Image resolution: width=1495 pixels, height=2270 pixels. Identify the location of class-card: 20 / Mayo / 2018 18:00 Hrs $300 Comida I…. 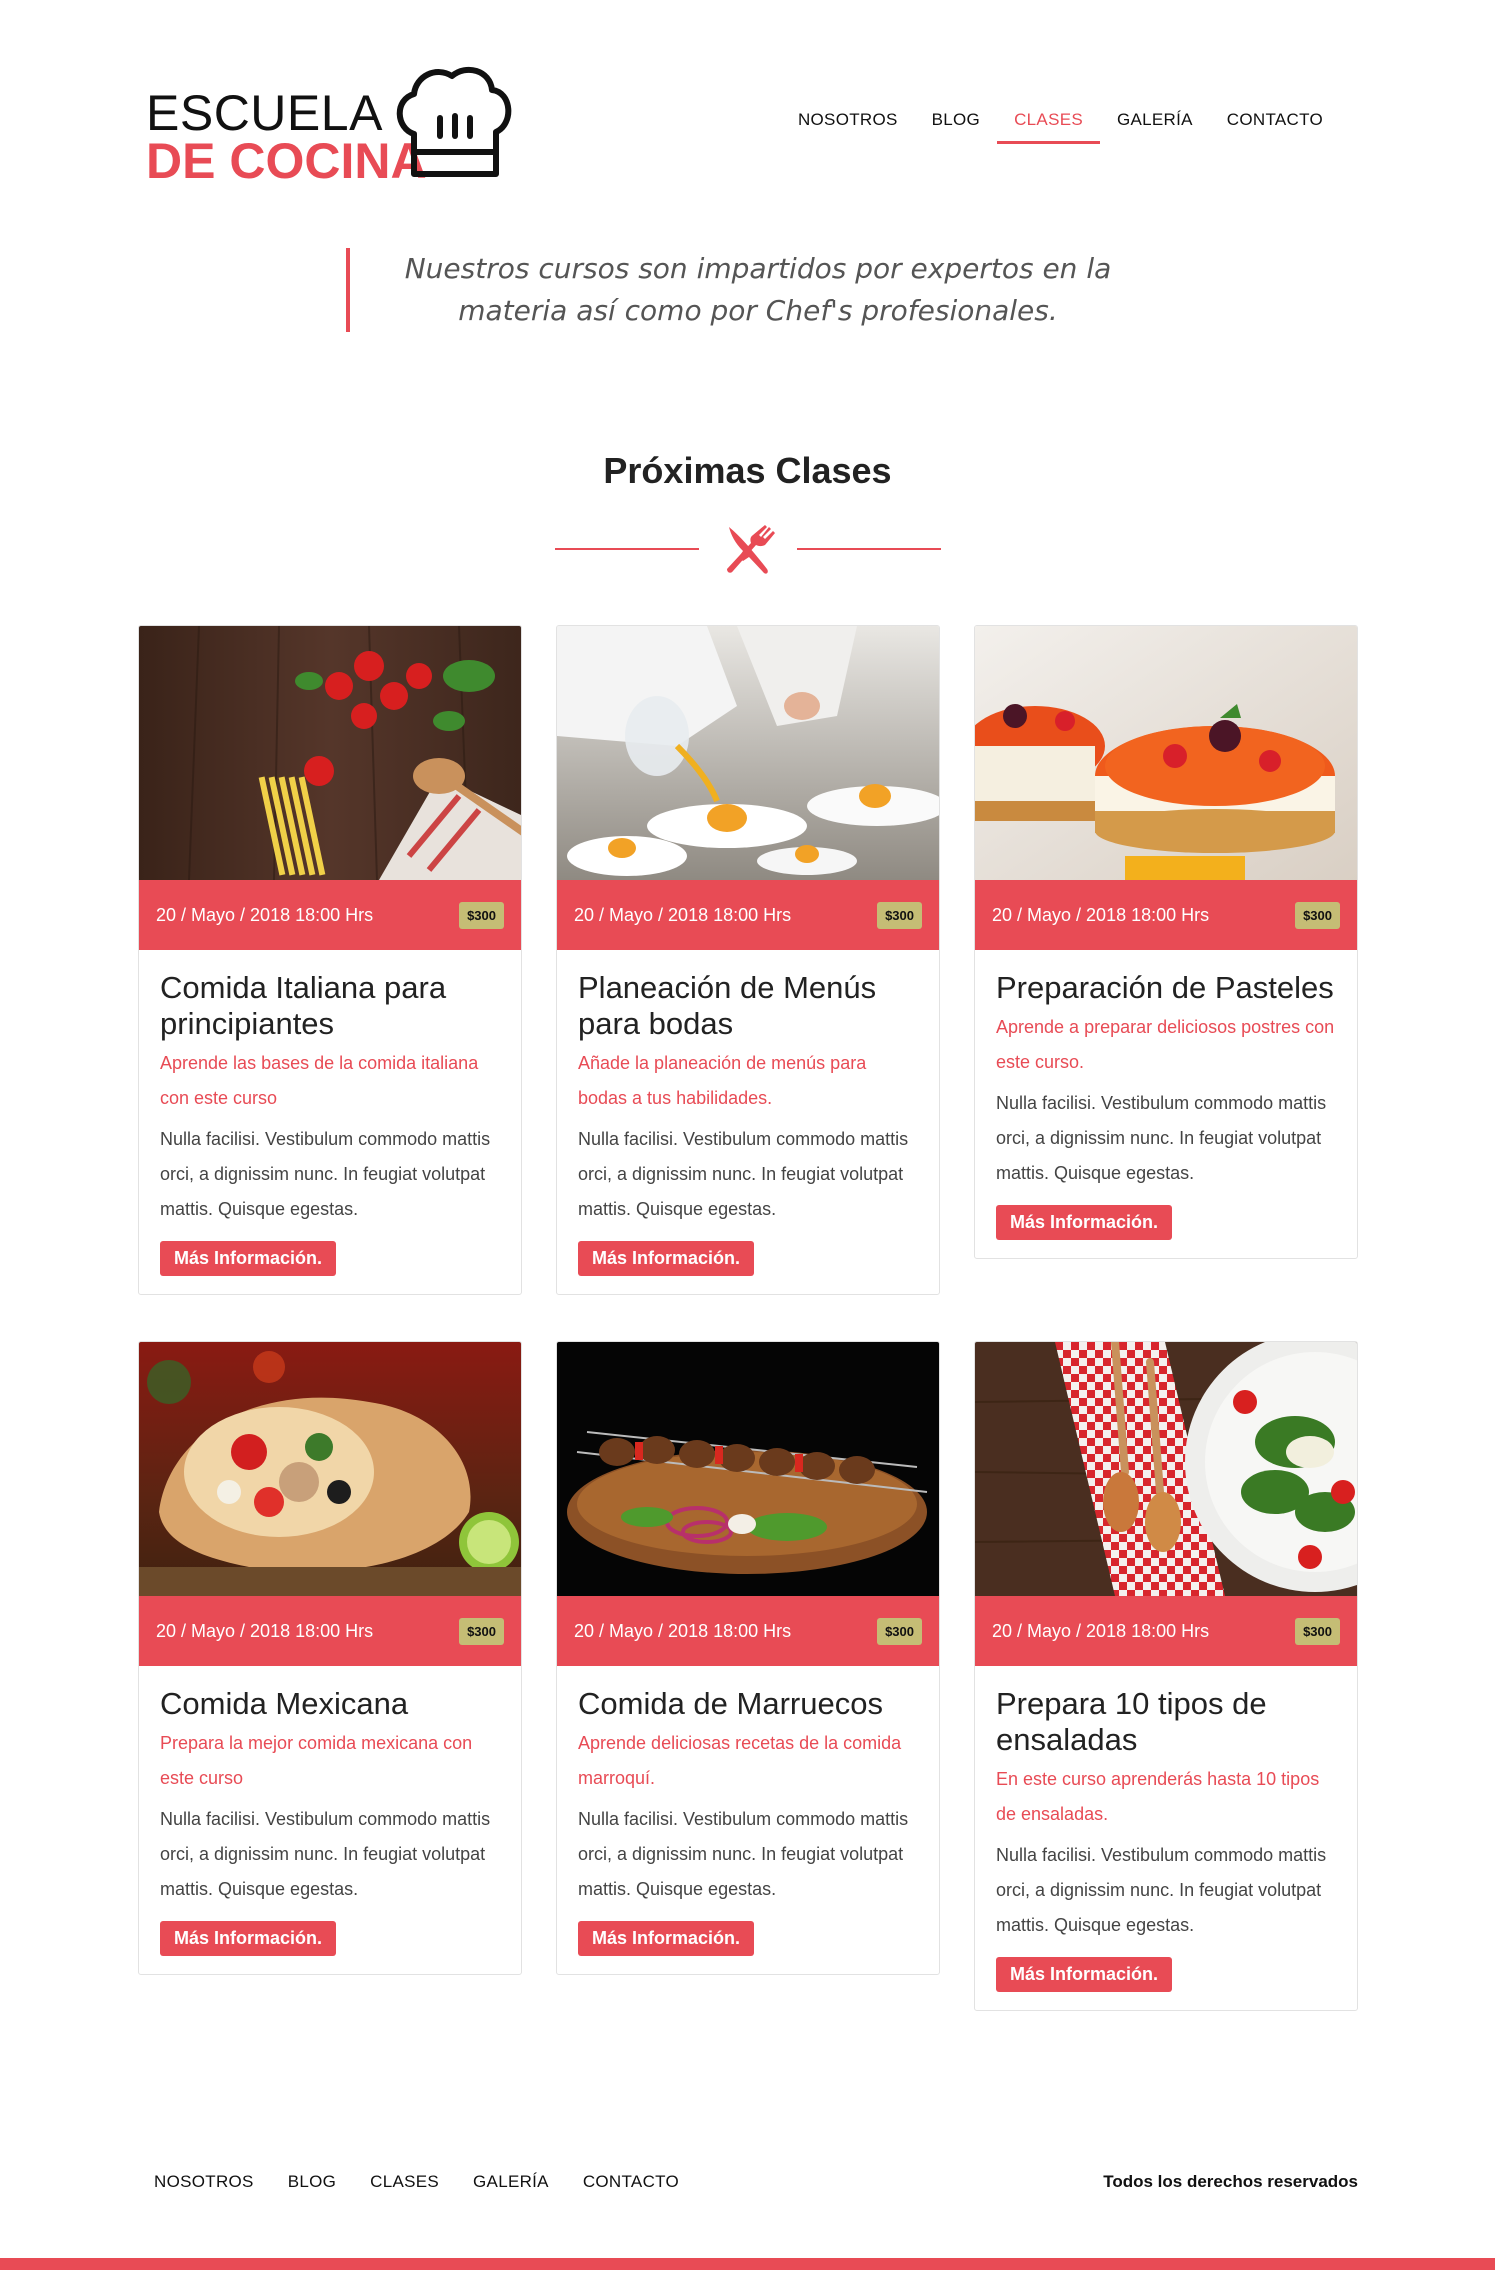
(330, 960).